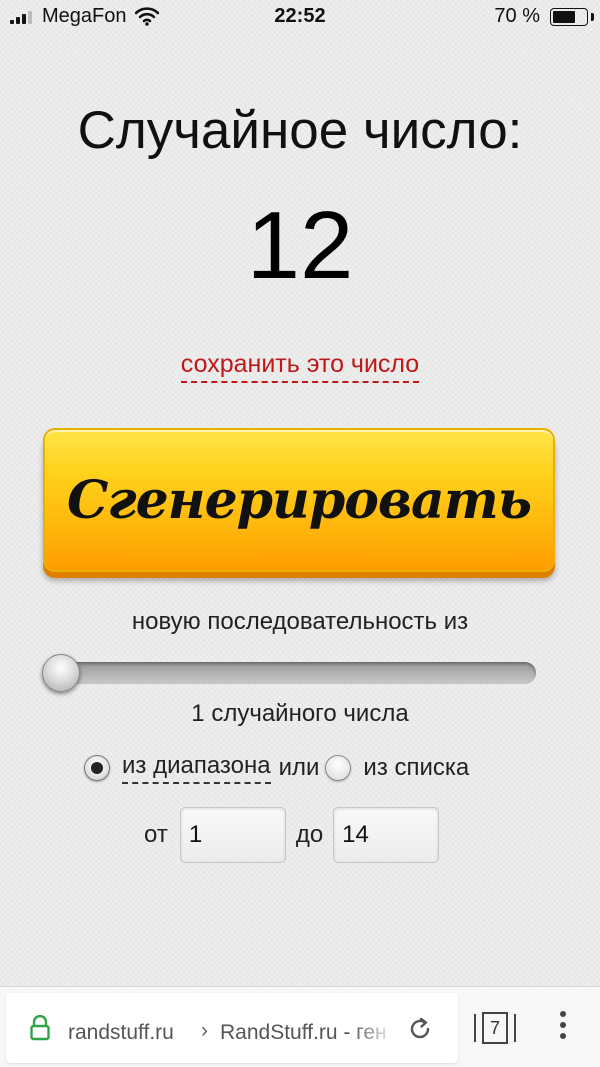 The image size is (600, 1067). What do you see at coordinates (232, 835) in the screenshot?
I see `from-input` at bounding box center [232, 835].